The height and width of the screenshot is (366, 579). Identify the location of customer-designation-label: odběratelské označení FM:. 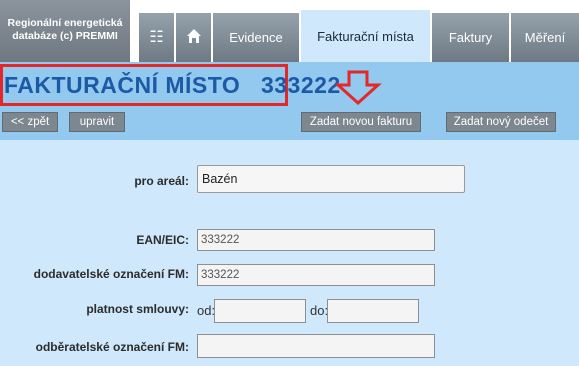
(112, 347).